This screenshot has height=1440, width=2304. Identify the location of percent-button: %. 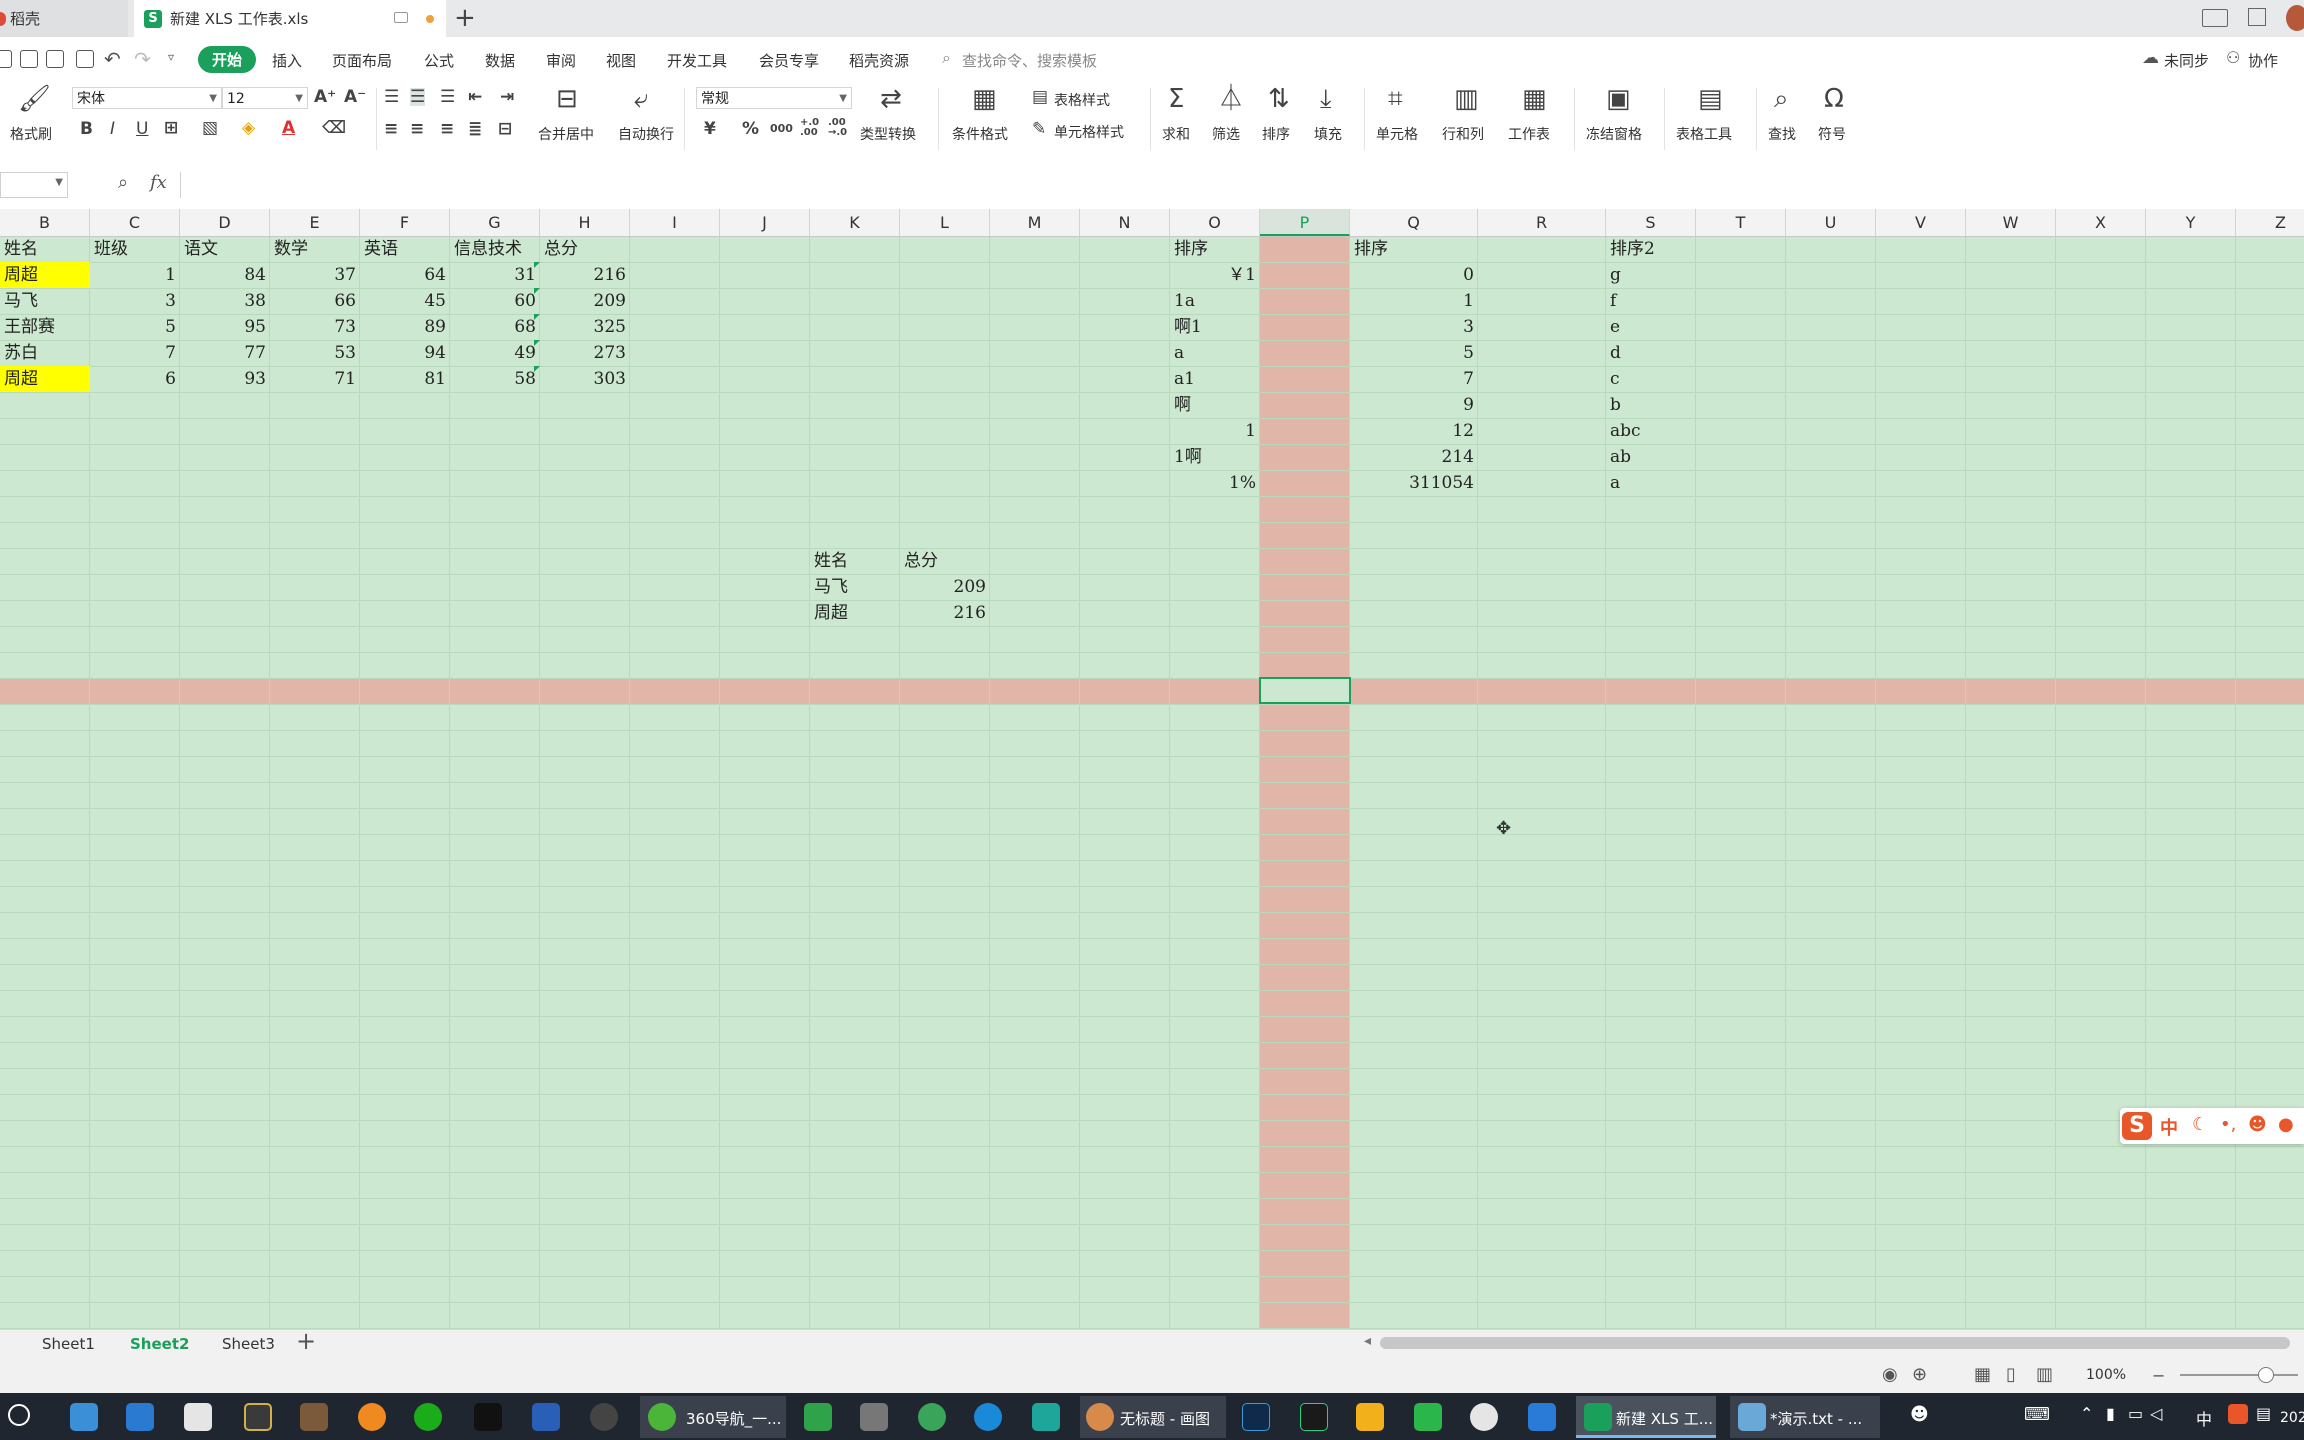
(750, 129).